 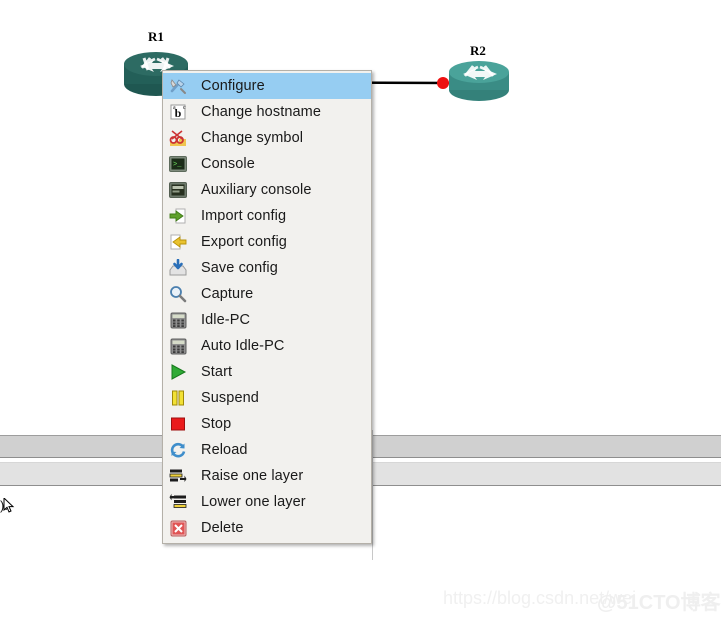 I want to click on menu-item-label: Delete, so click(x=222, y=527).